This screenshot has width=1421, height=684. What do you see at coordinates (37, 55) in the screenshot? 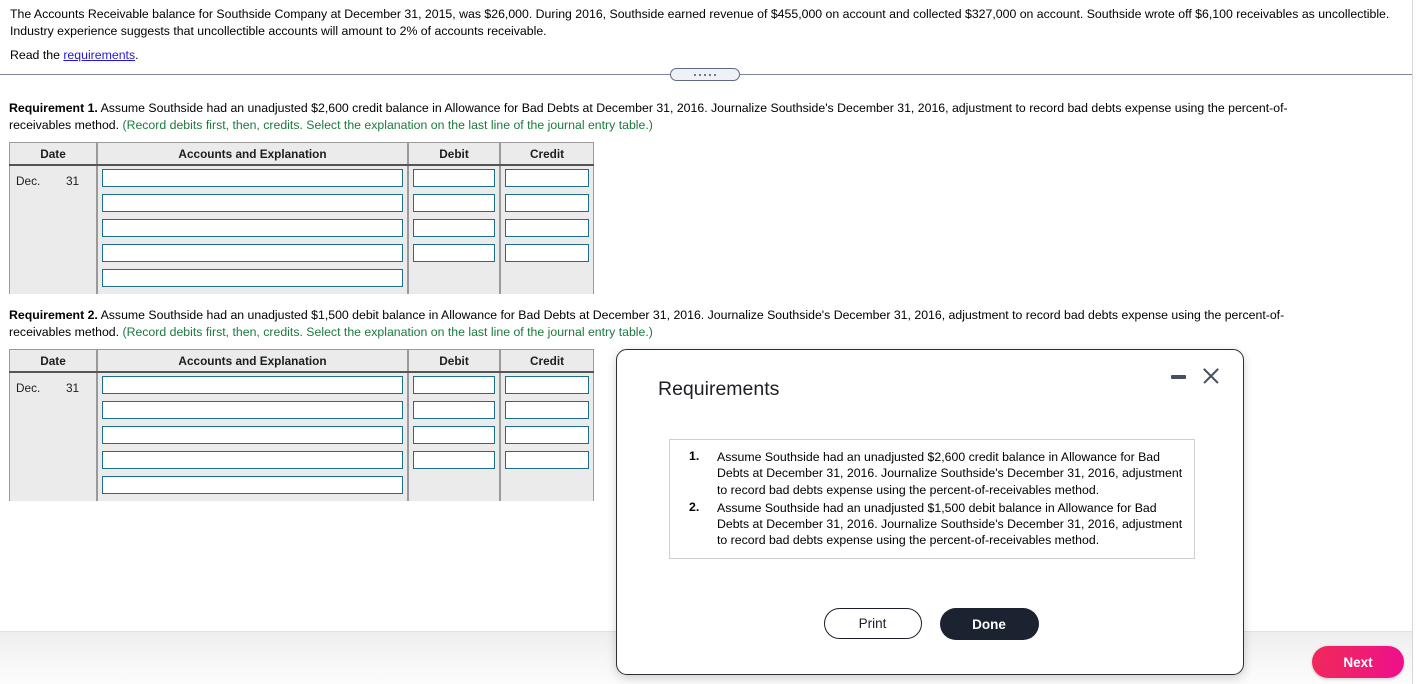
I see `read-prefix: Read the` at bounding box center [37, 55].